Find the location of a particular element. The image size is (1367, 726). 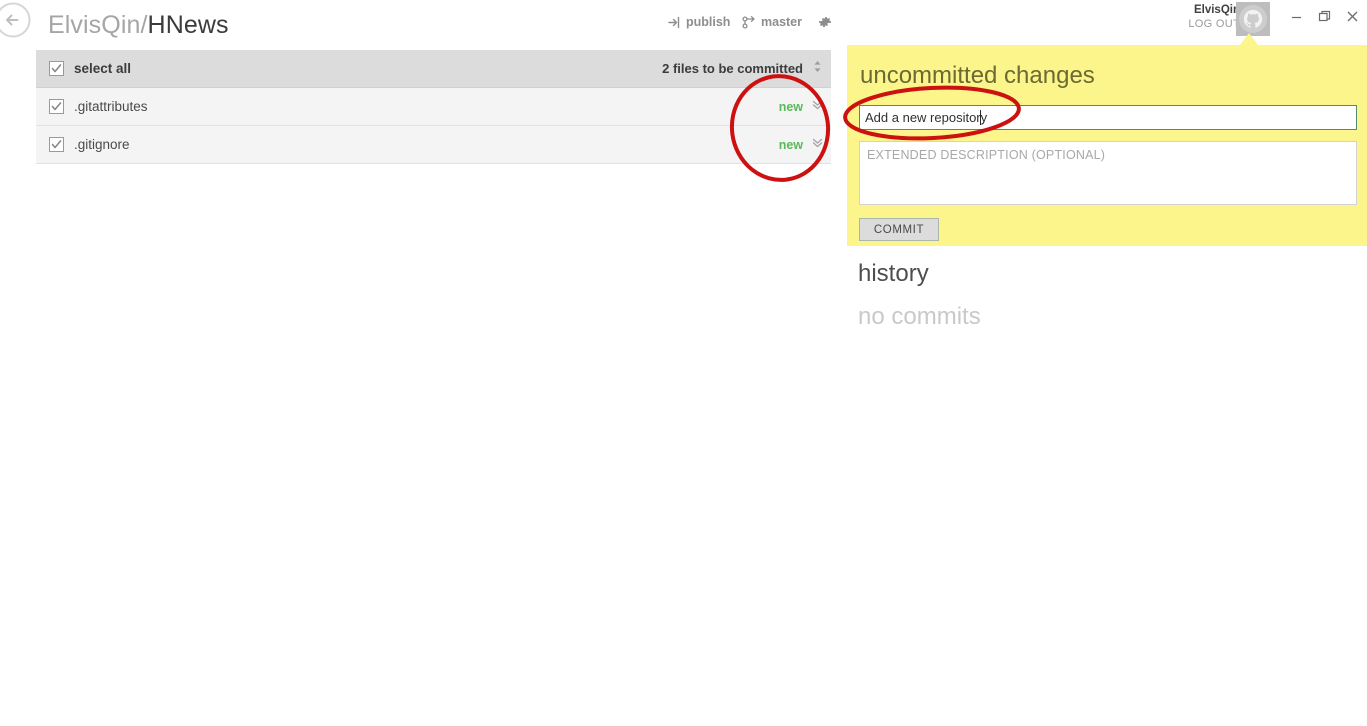

logout-link: LOG OUT is located at coordinates (1200, 24).